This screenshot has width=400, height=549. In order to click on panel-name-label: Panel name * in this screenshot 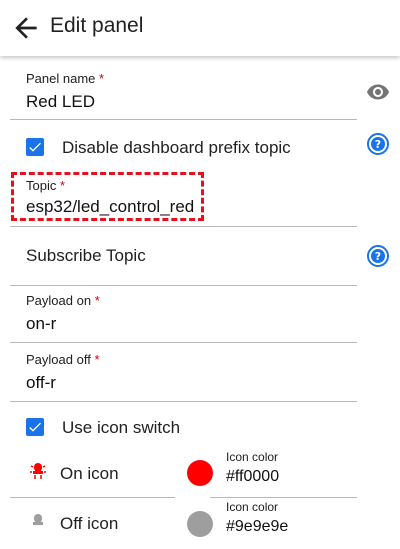, I will do `click(65, 78)`.